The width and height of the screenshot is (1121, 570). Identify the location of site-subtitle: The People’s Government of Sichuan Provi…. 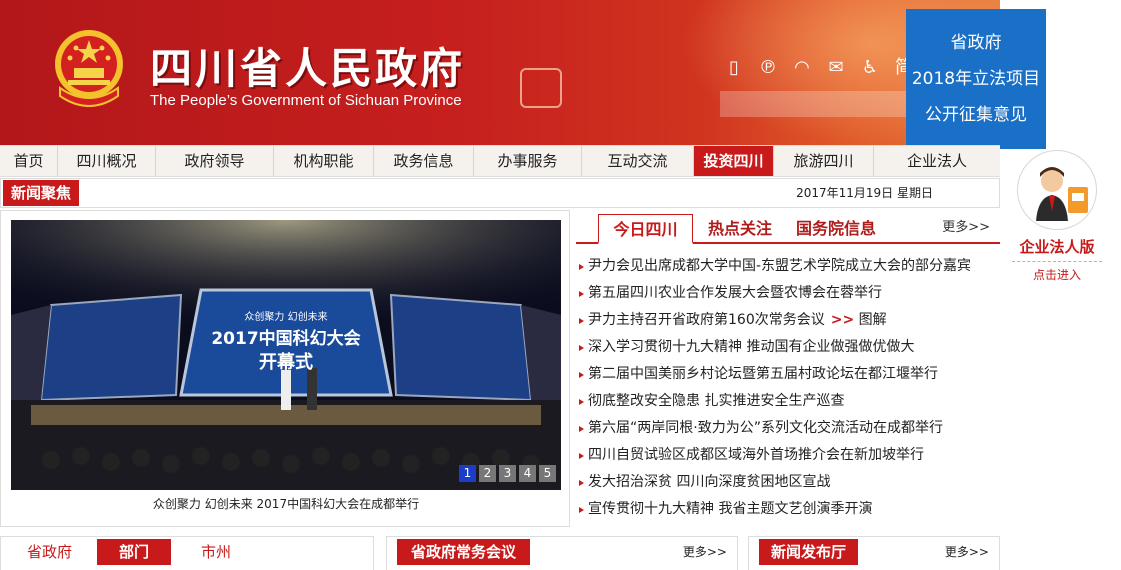
(306, 100).